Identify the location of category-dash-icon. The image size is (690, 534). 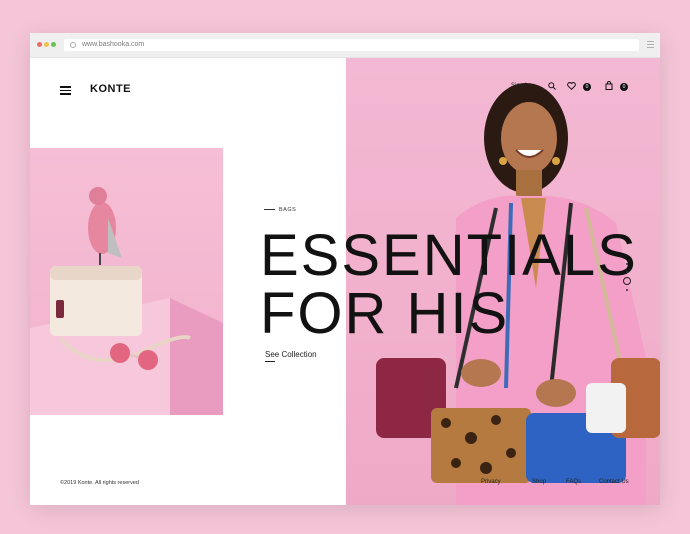
(269, 210).